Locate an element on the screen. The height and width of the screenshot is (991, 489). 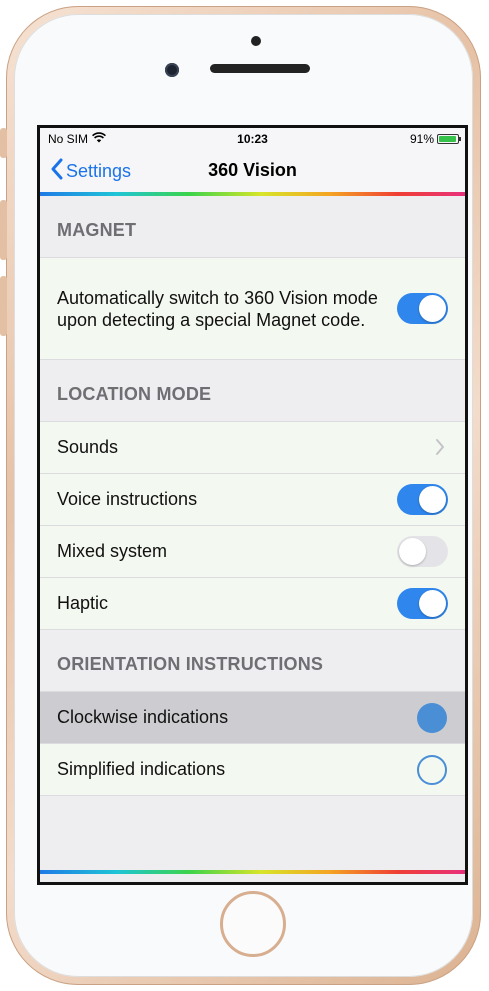
navigation-bar: Settings 360 Vision is located at coordinates (252, 170).